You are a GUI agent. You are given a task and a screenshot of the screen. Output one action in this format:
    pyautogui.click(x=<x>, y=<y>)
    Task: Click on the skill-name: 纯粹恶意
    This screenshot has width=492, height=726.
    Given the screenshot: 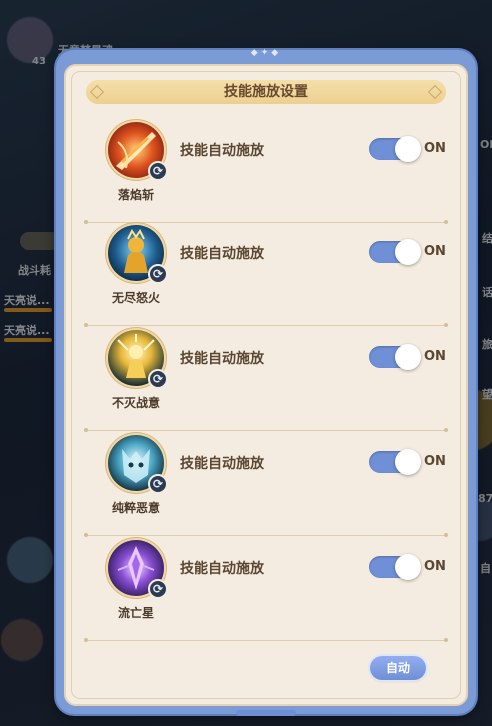 What is the action you would take?
    pyautogui.click(x=135, y=508)
    